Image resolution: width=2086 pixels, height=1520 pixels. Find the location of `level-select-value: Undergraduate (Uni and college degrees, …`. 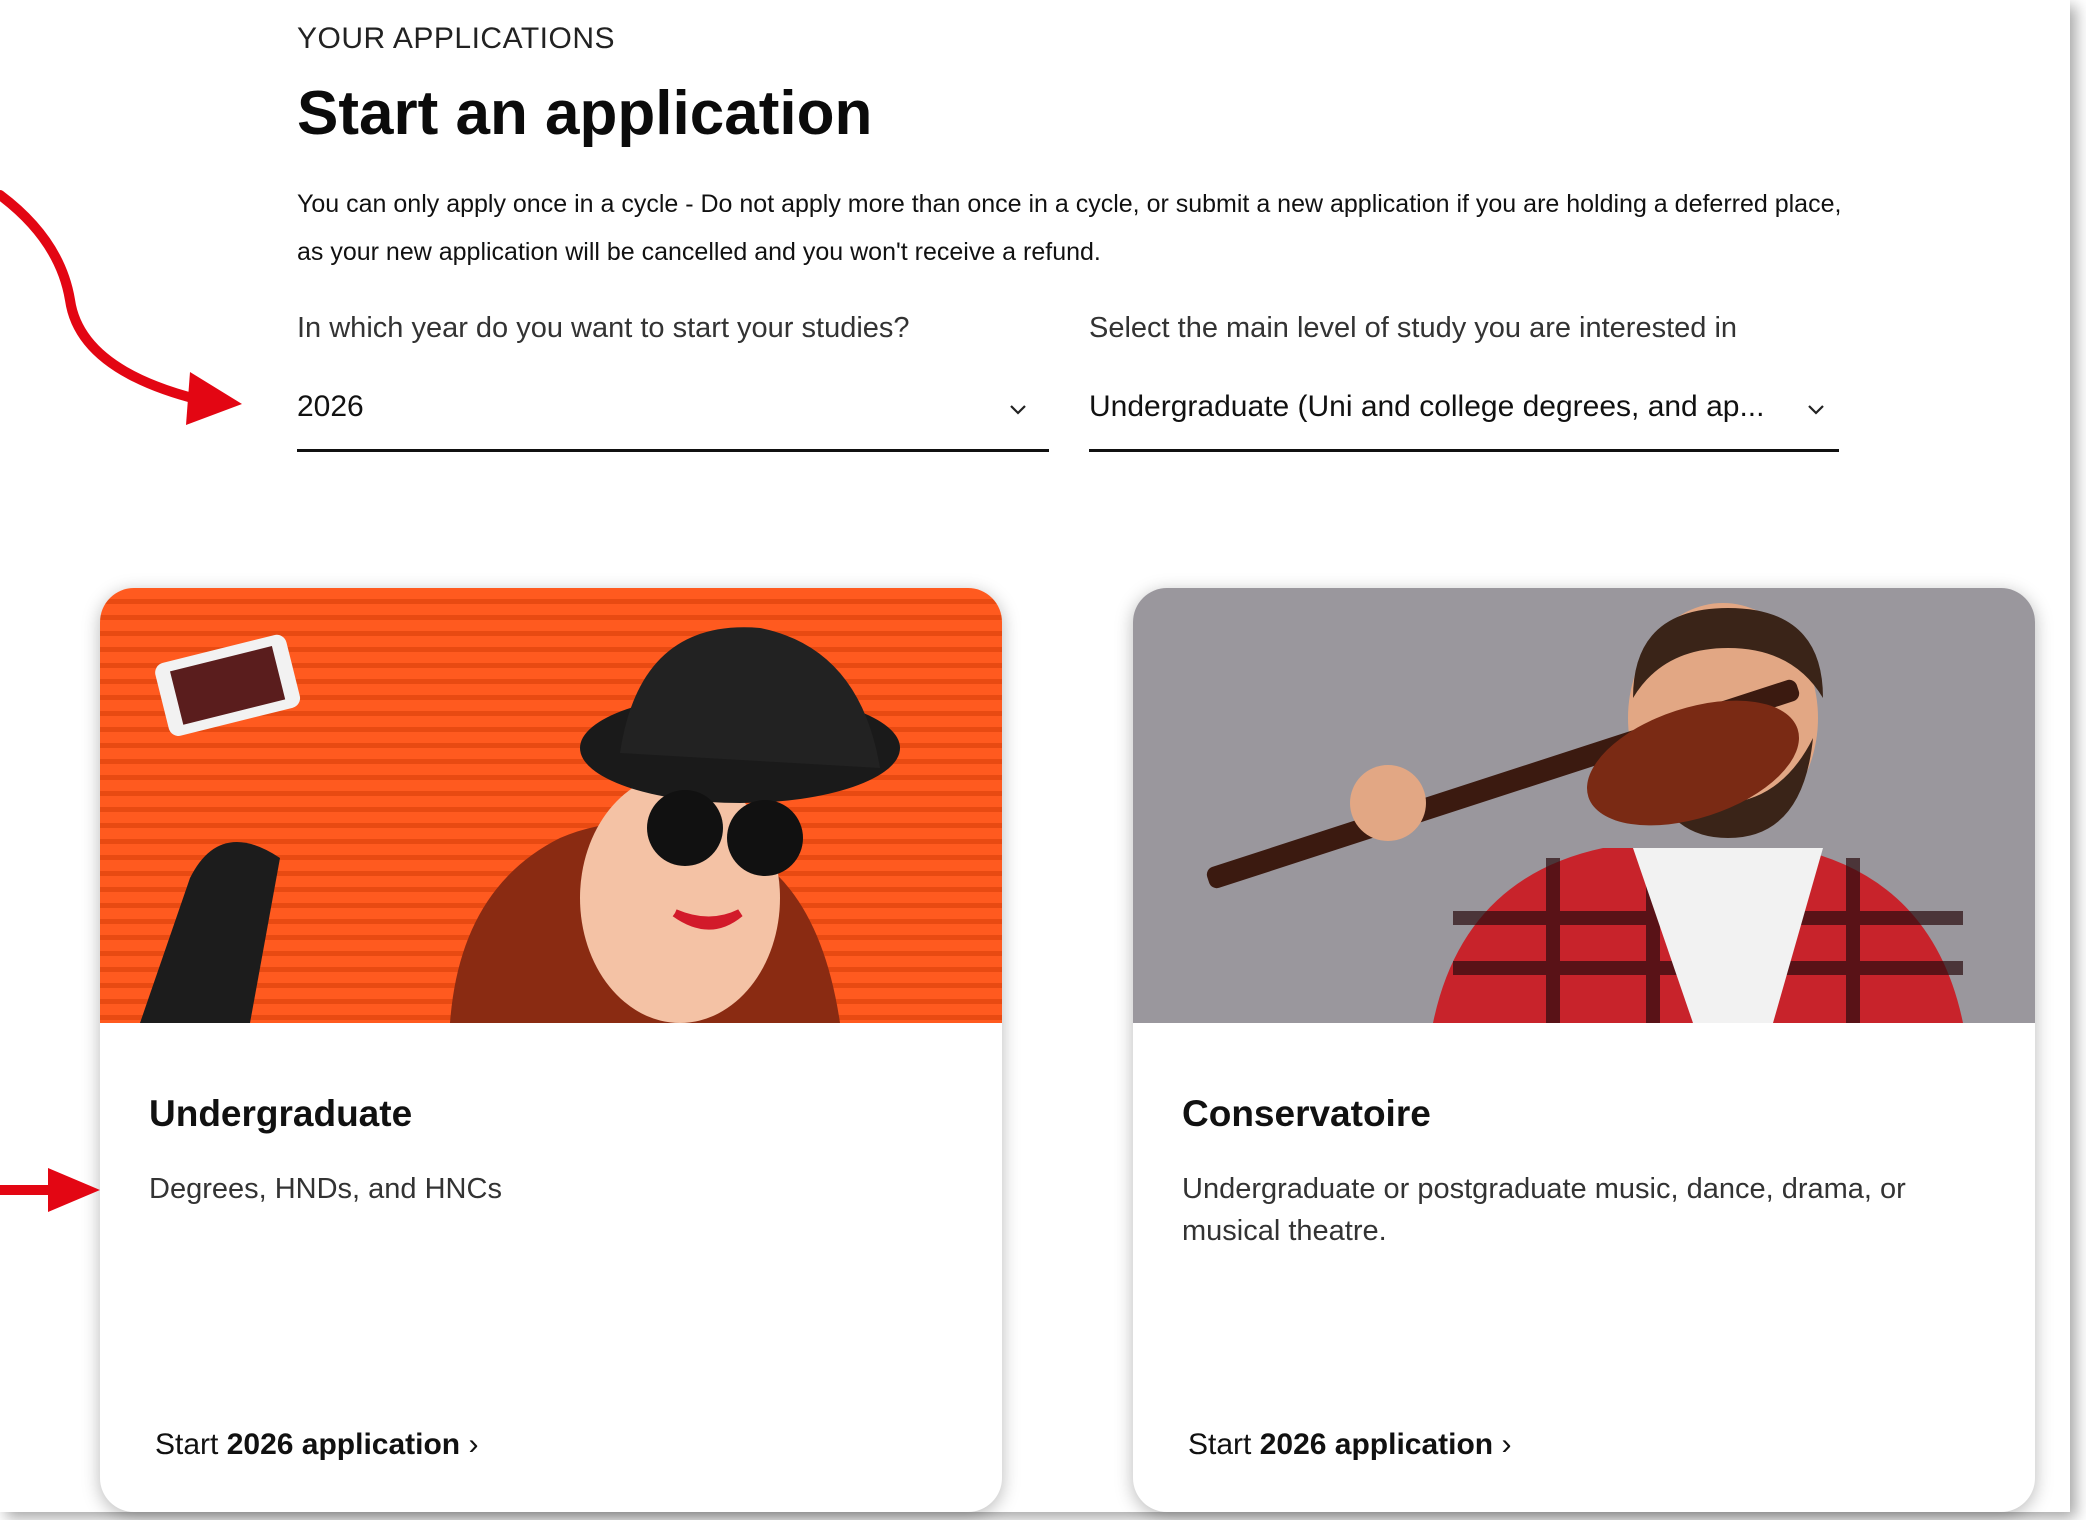

level-select-value: Undergraduate (Uni and college degrees, … is located at coordinates (1427, 406).